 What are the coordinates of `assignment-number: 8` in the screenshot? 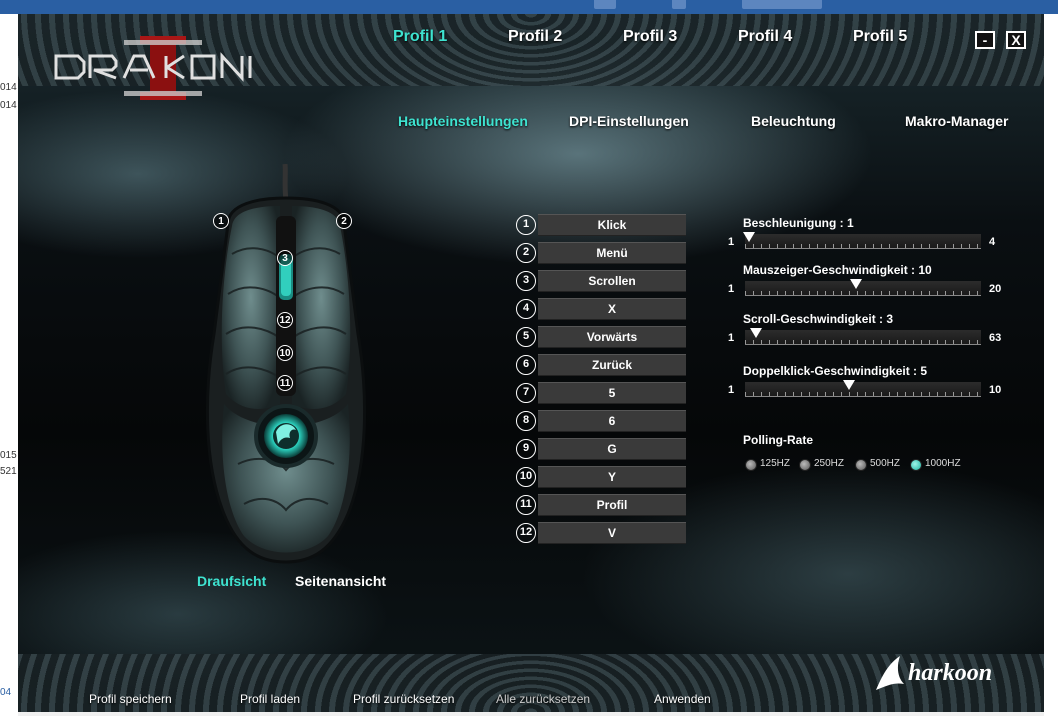 It's located at (526, 421).